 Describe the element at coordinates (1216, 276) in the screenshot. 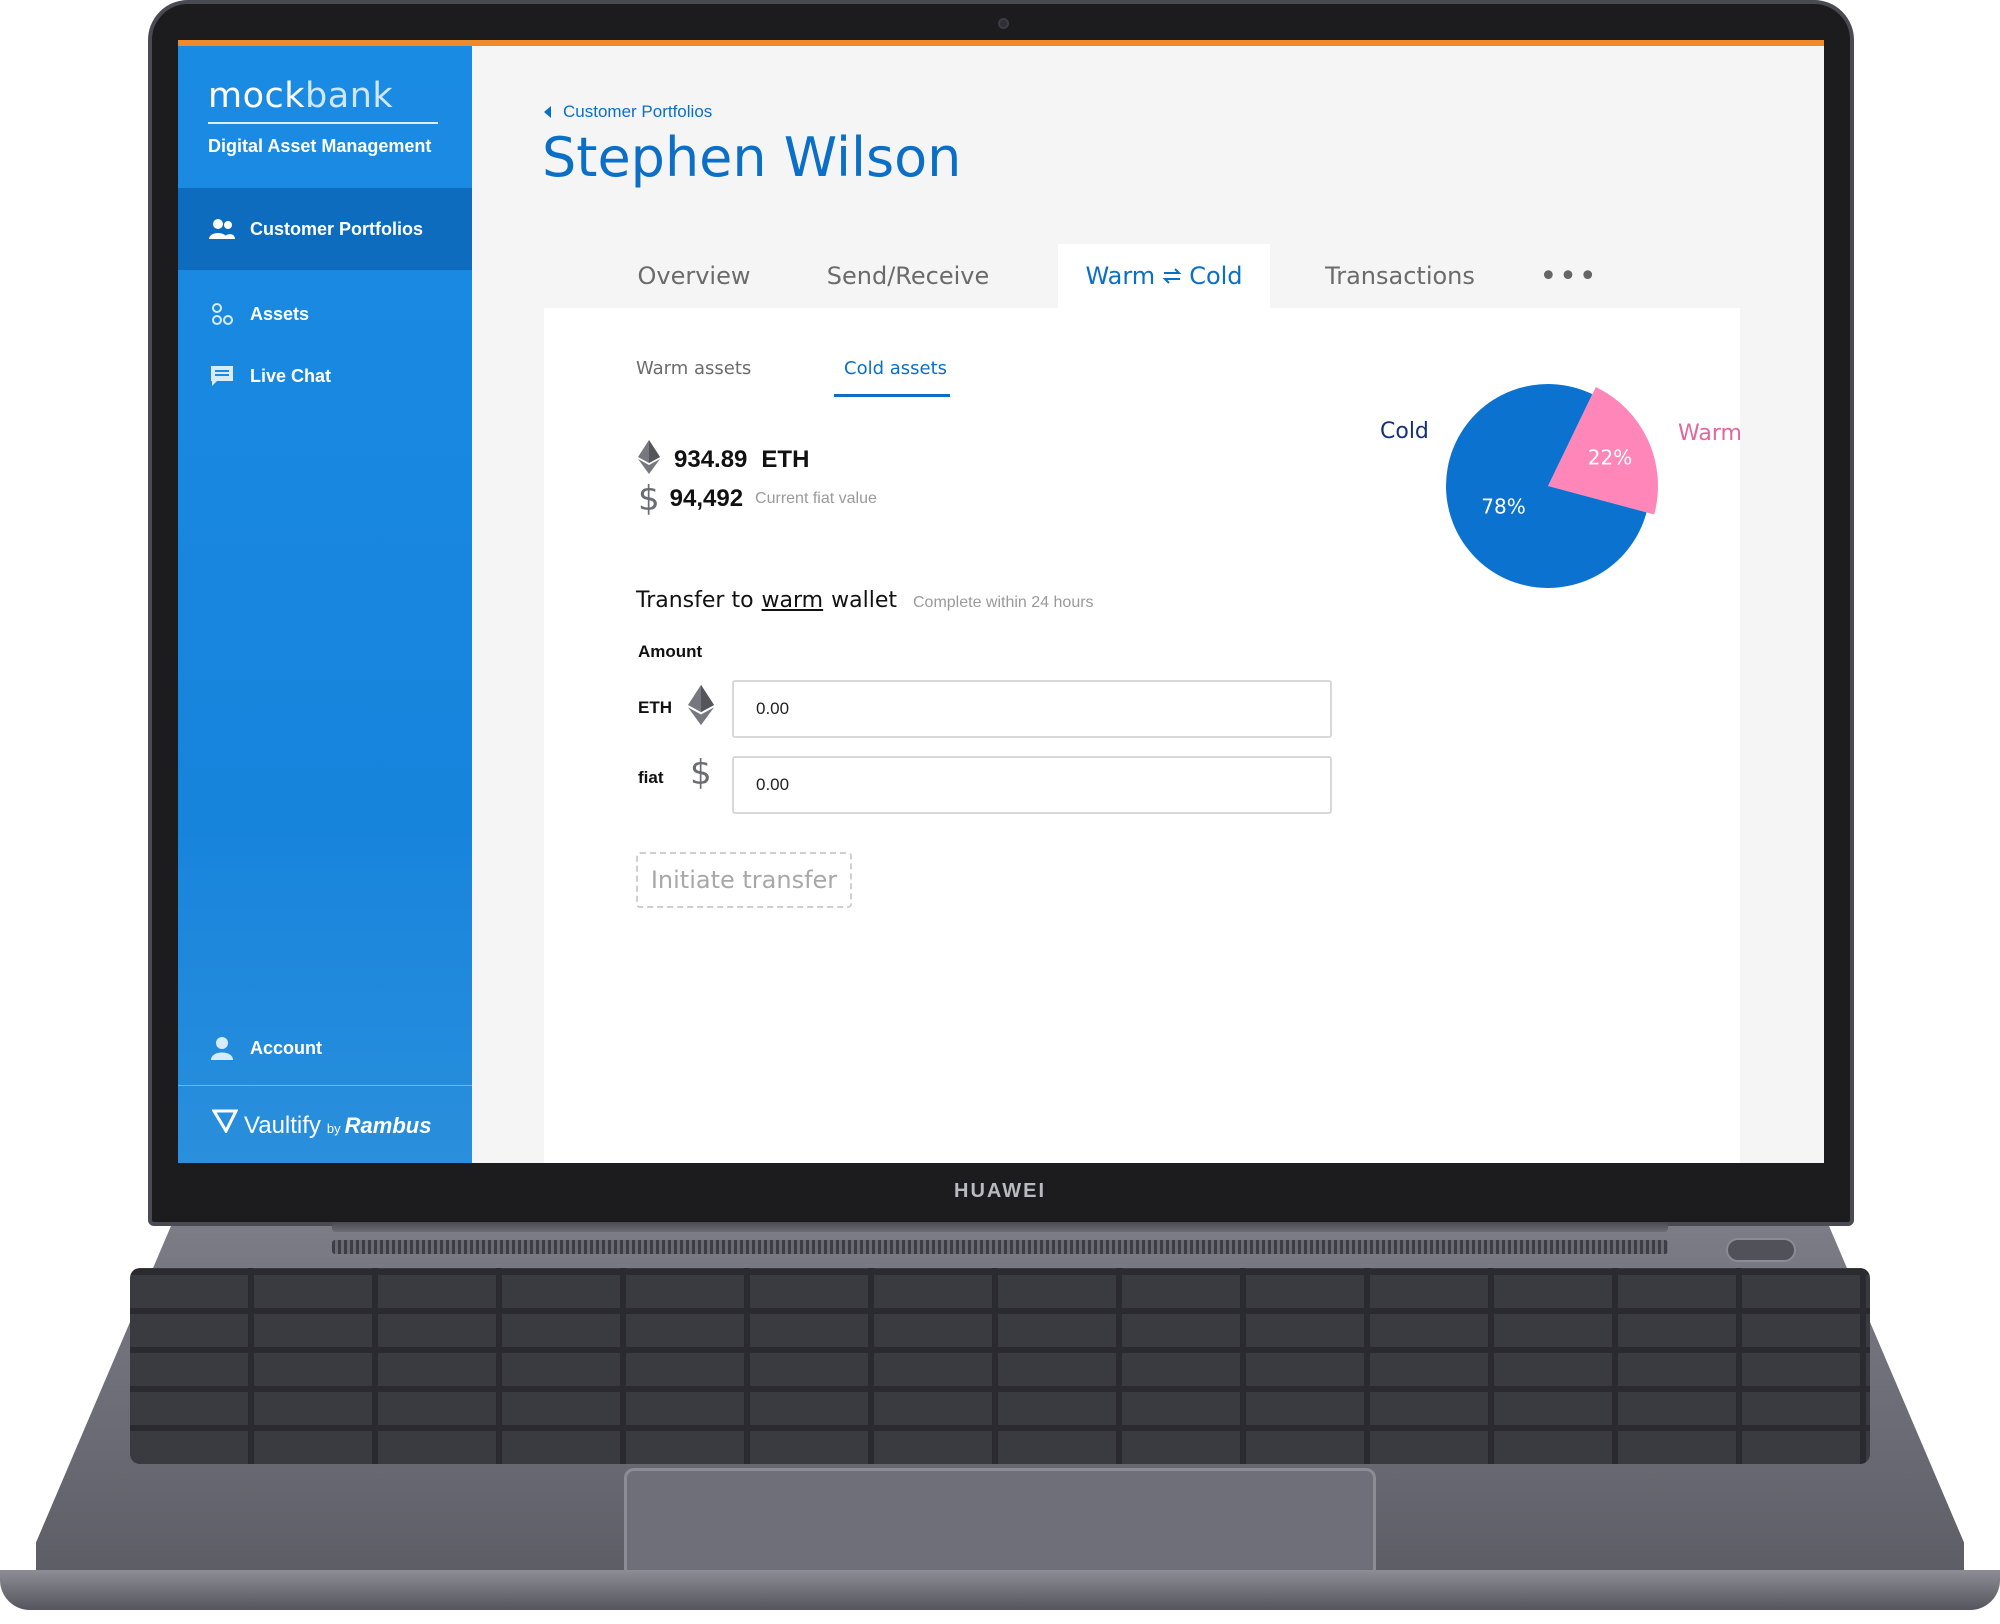

I see `tab-cold-label: Cold` at that location.